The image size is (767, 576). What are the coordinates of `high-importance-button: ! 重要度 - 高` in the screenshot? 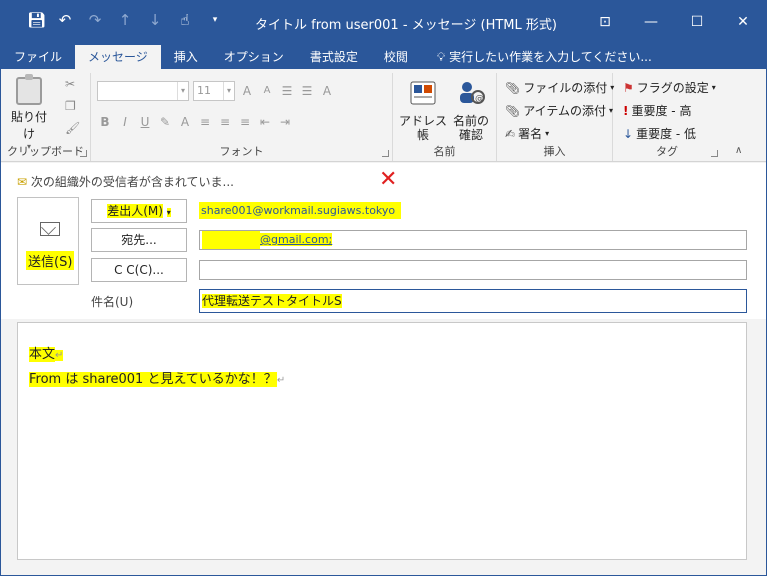 It's located at (657, 110).